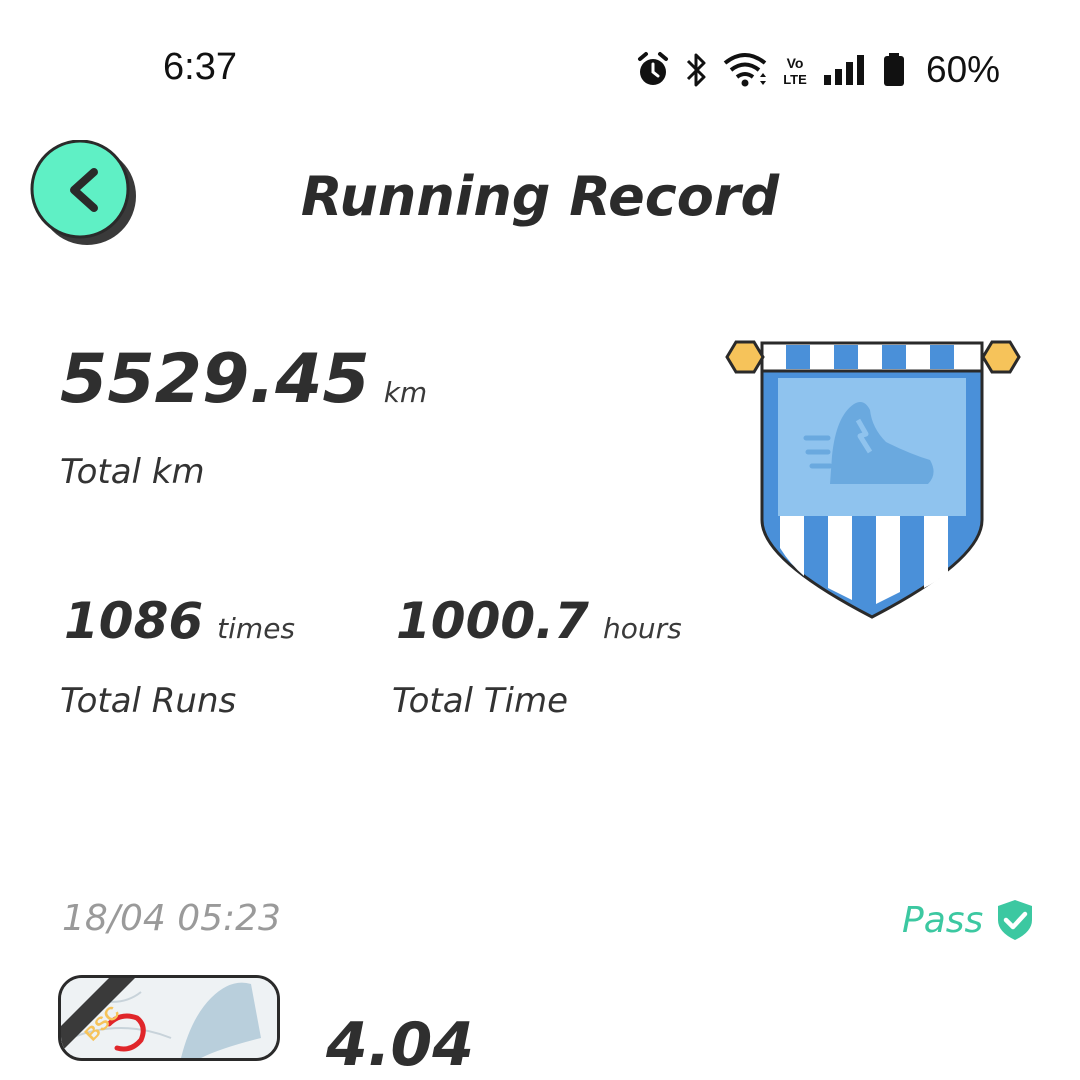 The height and width of the screenshot is (1080, 1080). Describe the element at coordinates (642, 628) in the screenshot. I see `total-time-unit: hours` at that location.